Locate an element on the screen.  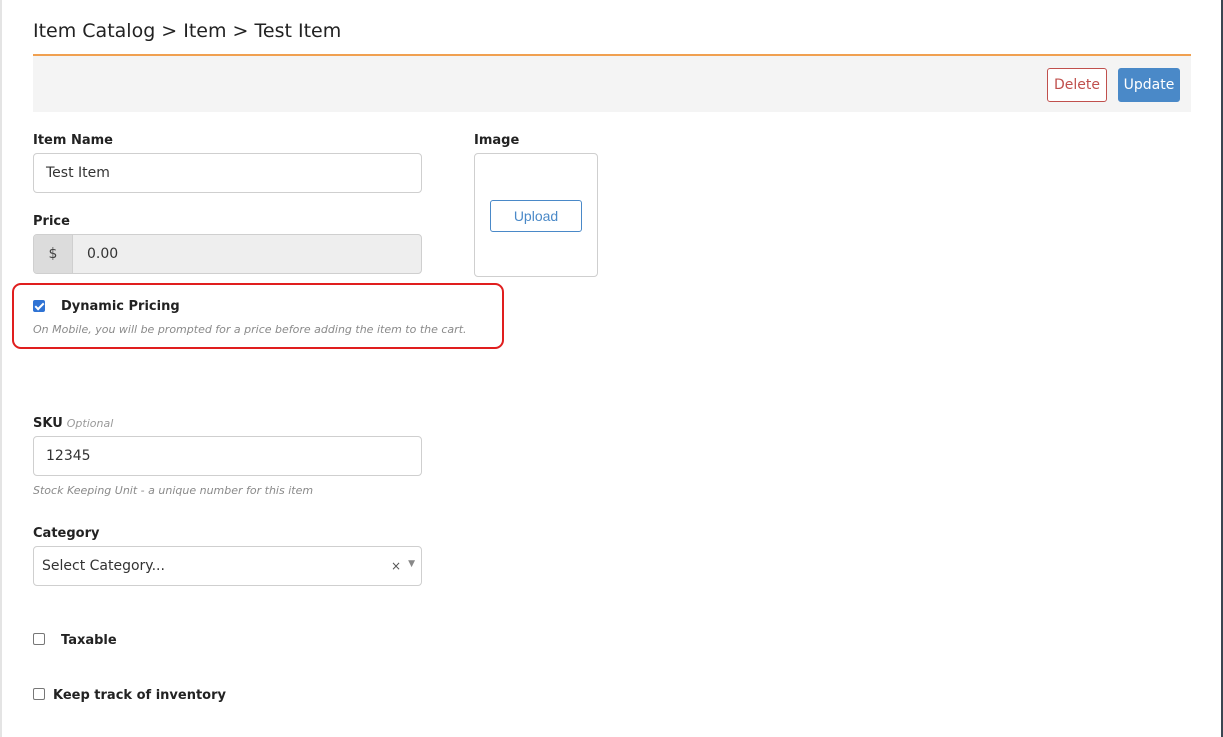
update-button: Update is located at coordinates (1149, 85).